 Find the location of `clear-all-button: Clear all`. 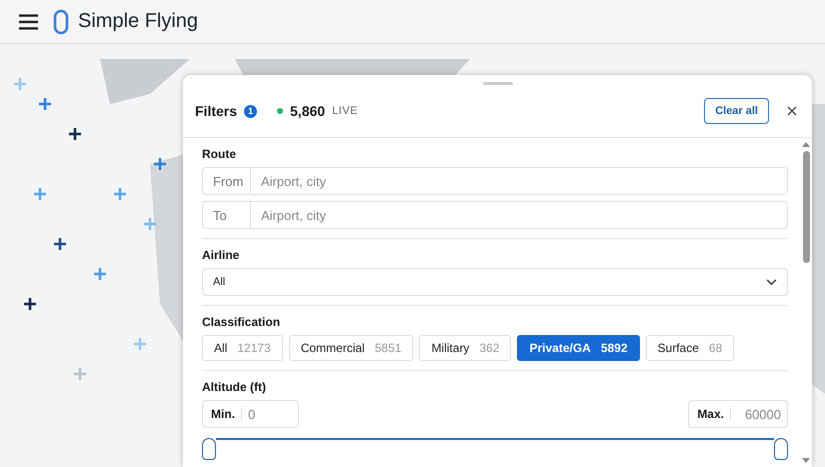

clear-all-button: Clear all is located at coordinates (736, 111).